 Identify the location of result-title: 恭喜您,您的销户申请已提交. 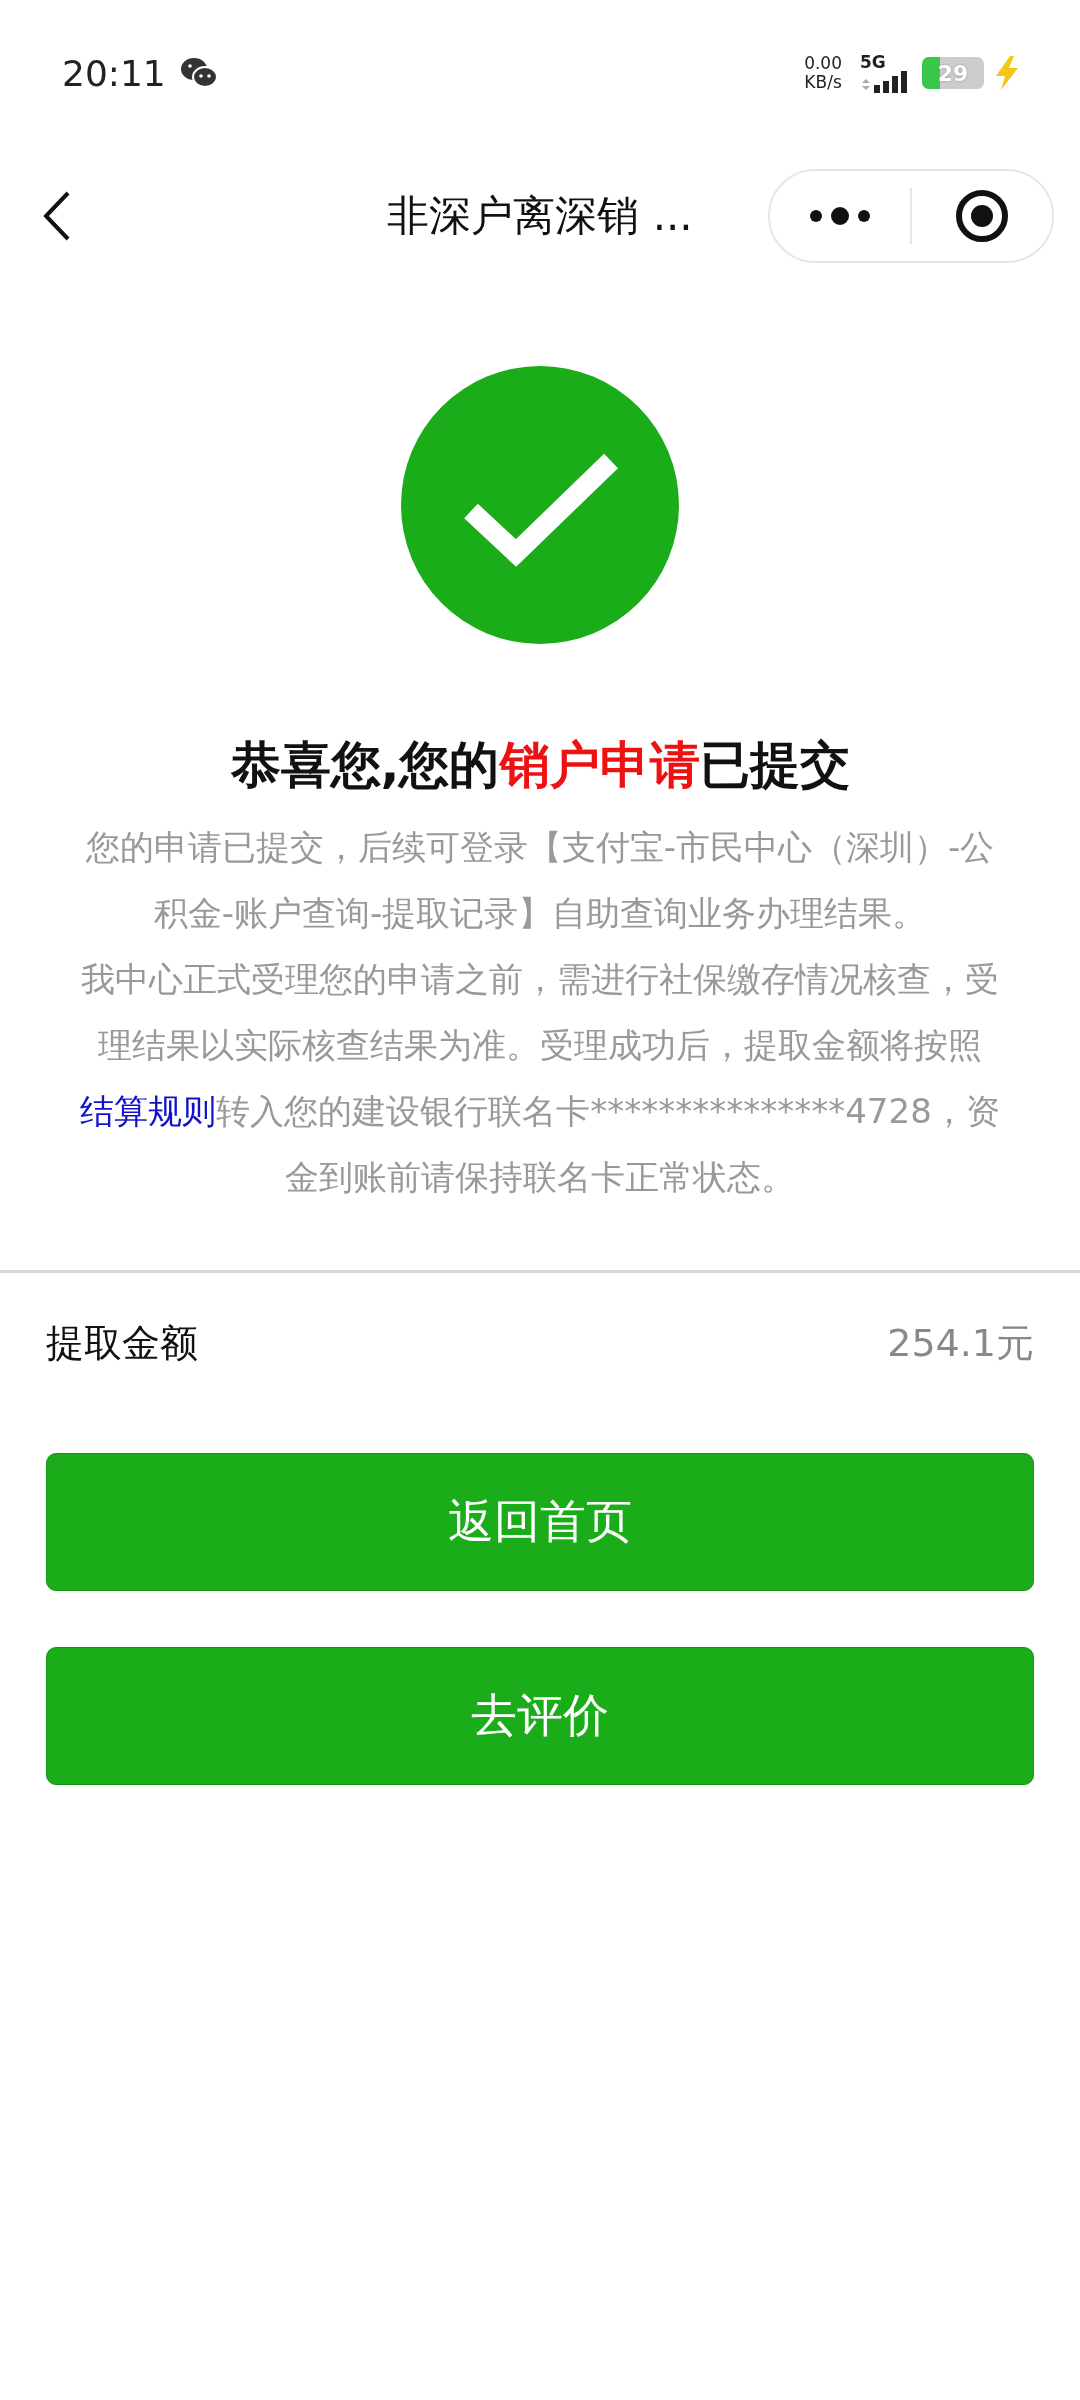
(540, 765).